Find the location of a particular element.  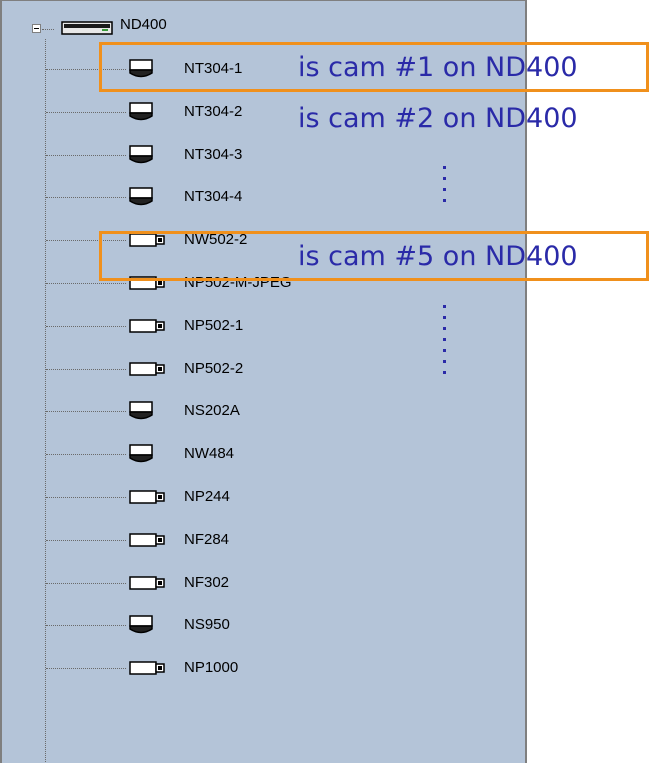

tree-node-label: NS950 is located at coordinates (207, 625).